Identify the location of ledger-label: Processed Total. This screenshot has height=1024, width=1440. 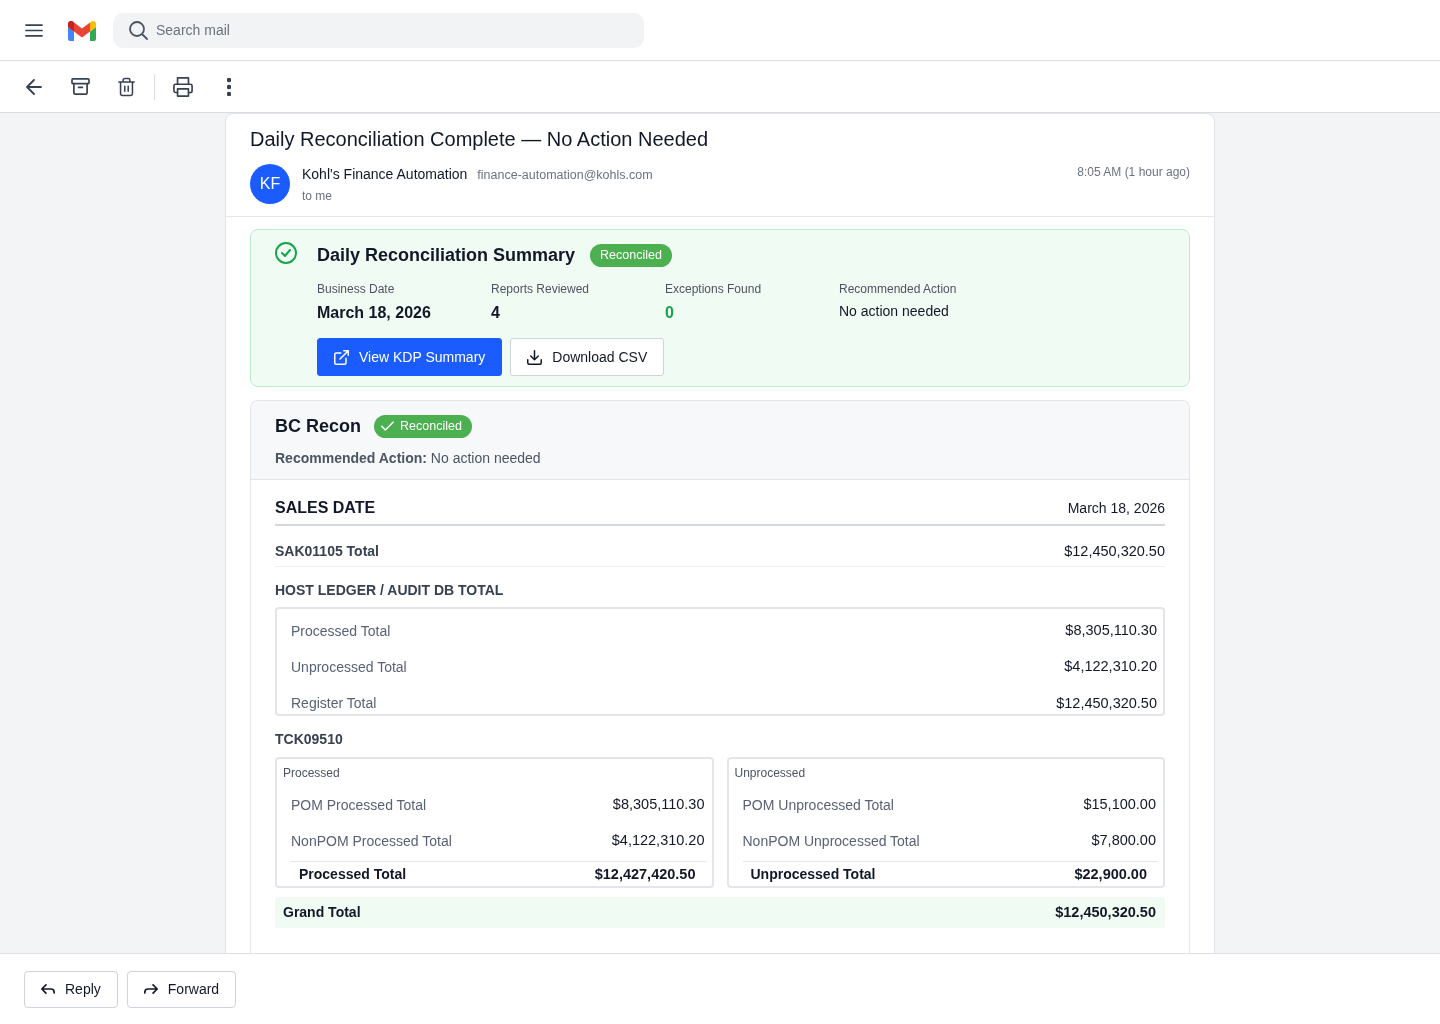
(341, 631).